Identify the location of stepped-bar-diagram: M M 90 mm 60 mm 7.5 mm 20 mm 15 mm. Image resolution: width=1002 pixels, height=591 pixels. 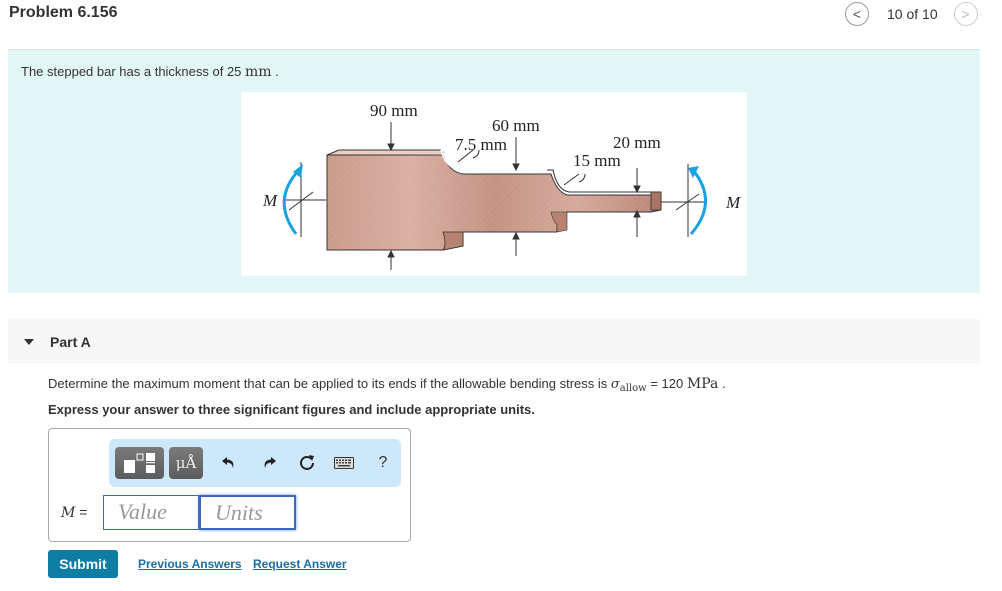
(501, 185).